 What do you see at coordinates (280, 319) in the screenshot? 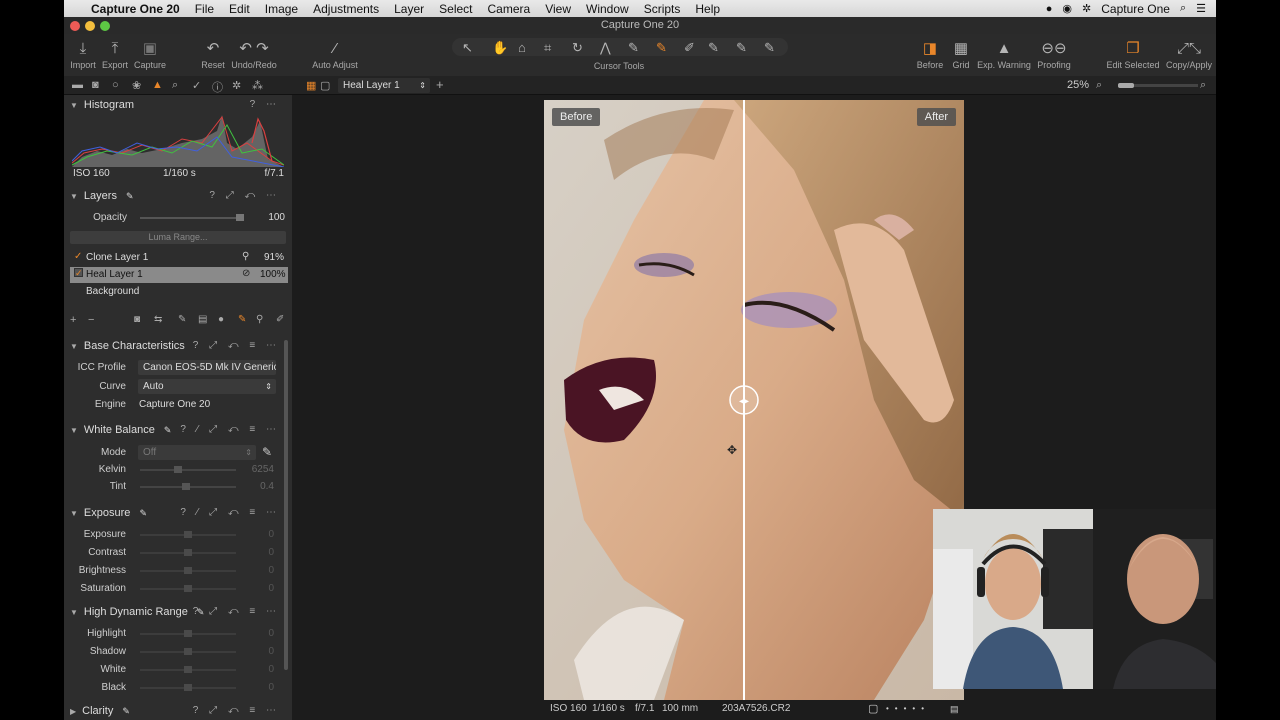
I see `eraser-icon: ✐` at bounding box center [280, 319].